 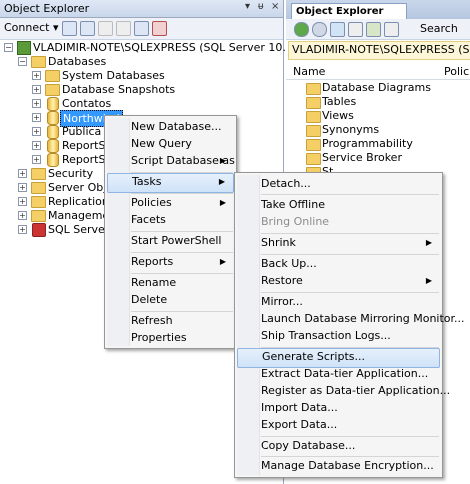 I want to click on list-icon, so click(x=373, y=29).